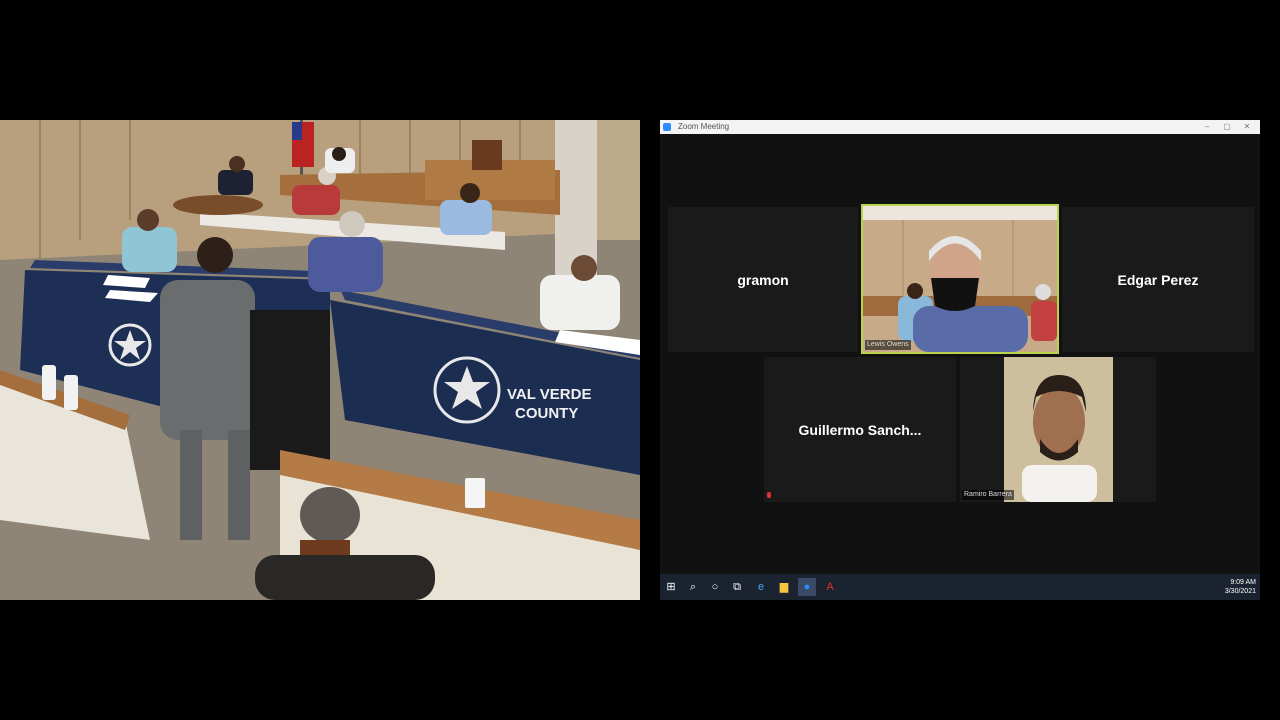  I want to click on participant-name: Edgar Perez, so click(1158, 279).